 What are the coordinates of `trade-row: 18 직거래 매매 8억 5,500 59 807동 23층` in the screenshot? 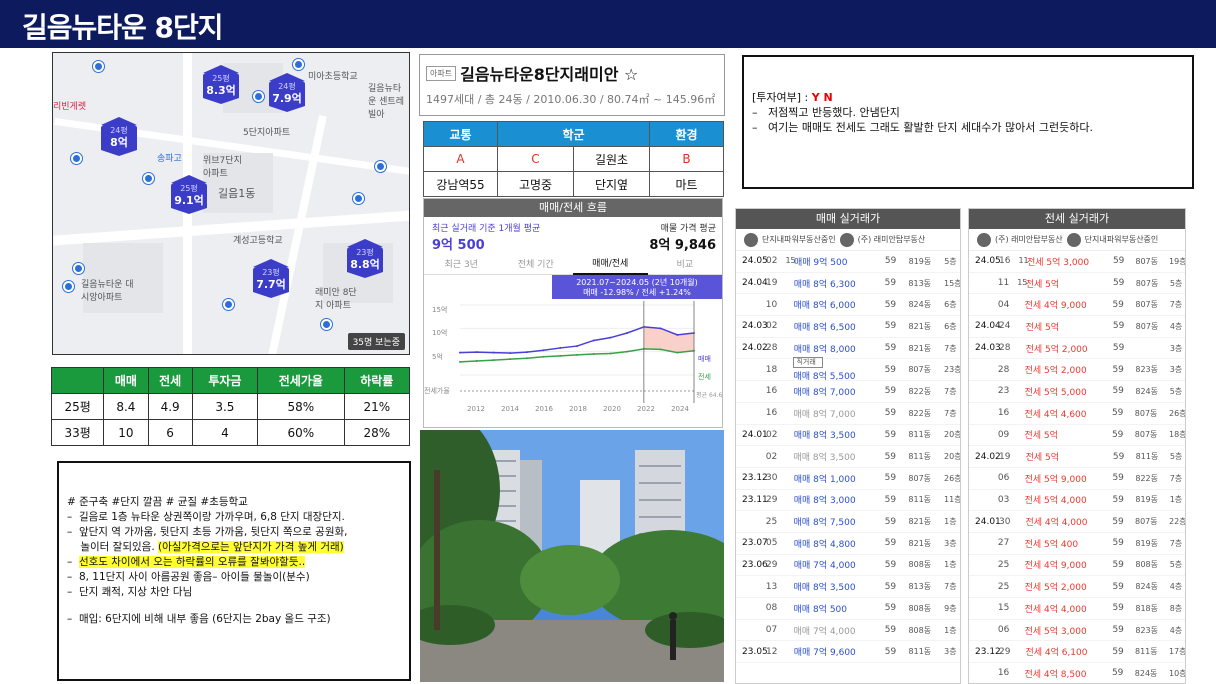 It's located at (848, 370).